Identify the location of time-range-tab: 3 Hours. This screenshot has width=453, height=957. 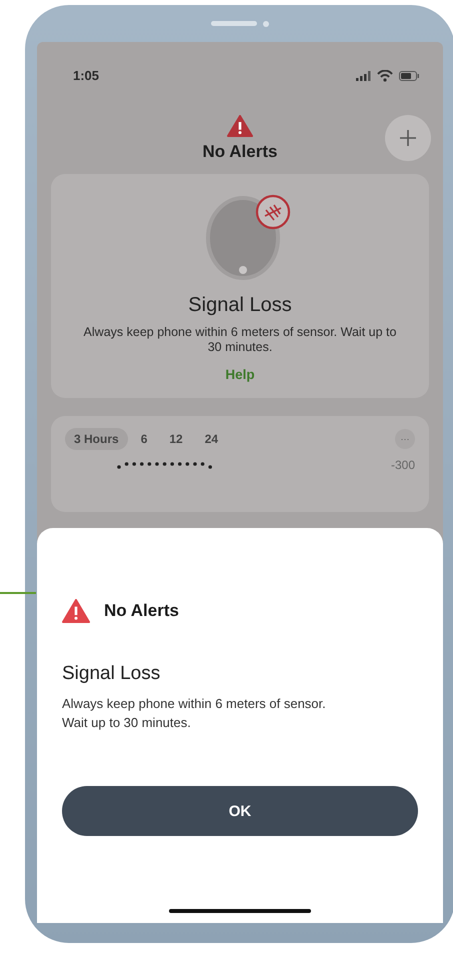
(96, 439).